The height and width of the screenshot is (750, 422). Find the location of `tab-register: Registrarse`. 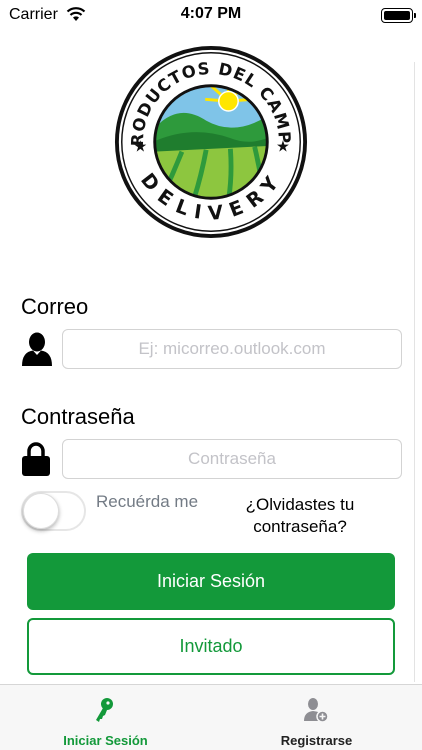

tab-register: Registrarse is located at coordinates (316, 717).